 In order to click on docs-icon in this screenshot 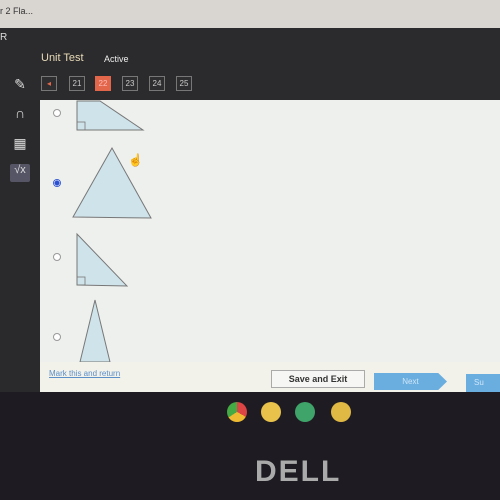, I will do `click(271, 412)`.